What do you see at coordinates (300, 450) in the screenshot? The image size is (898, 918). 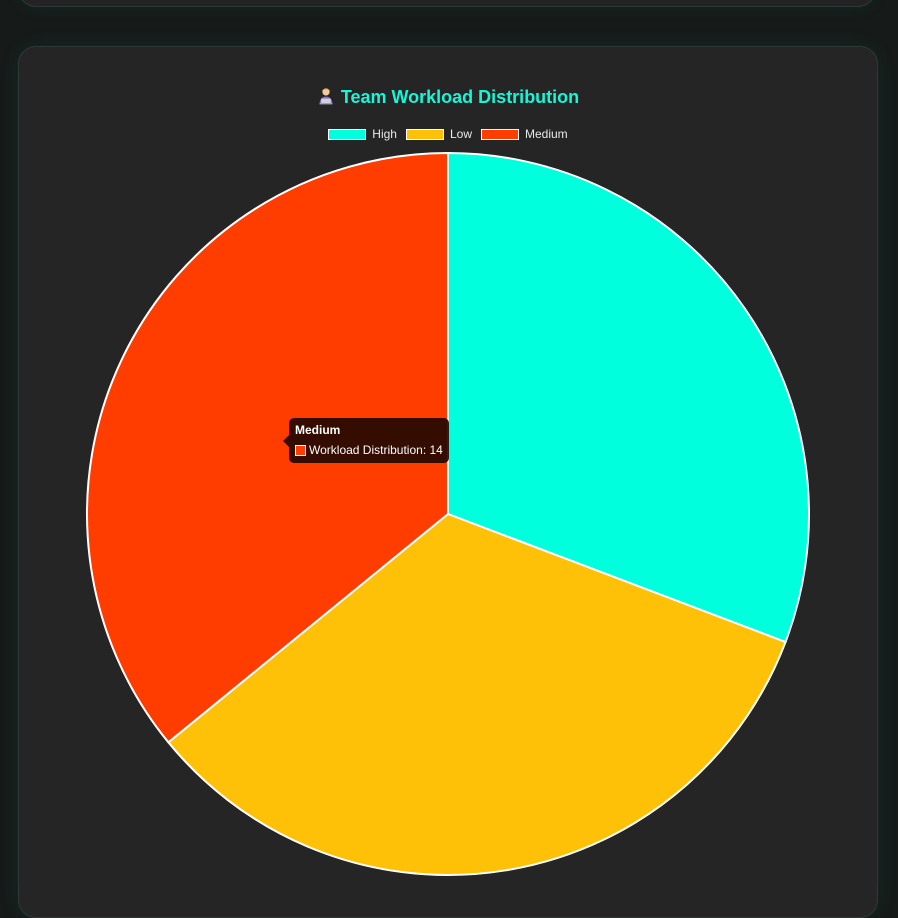 I see `tooltip-color-swatch` at bounding box center [300, 450].